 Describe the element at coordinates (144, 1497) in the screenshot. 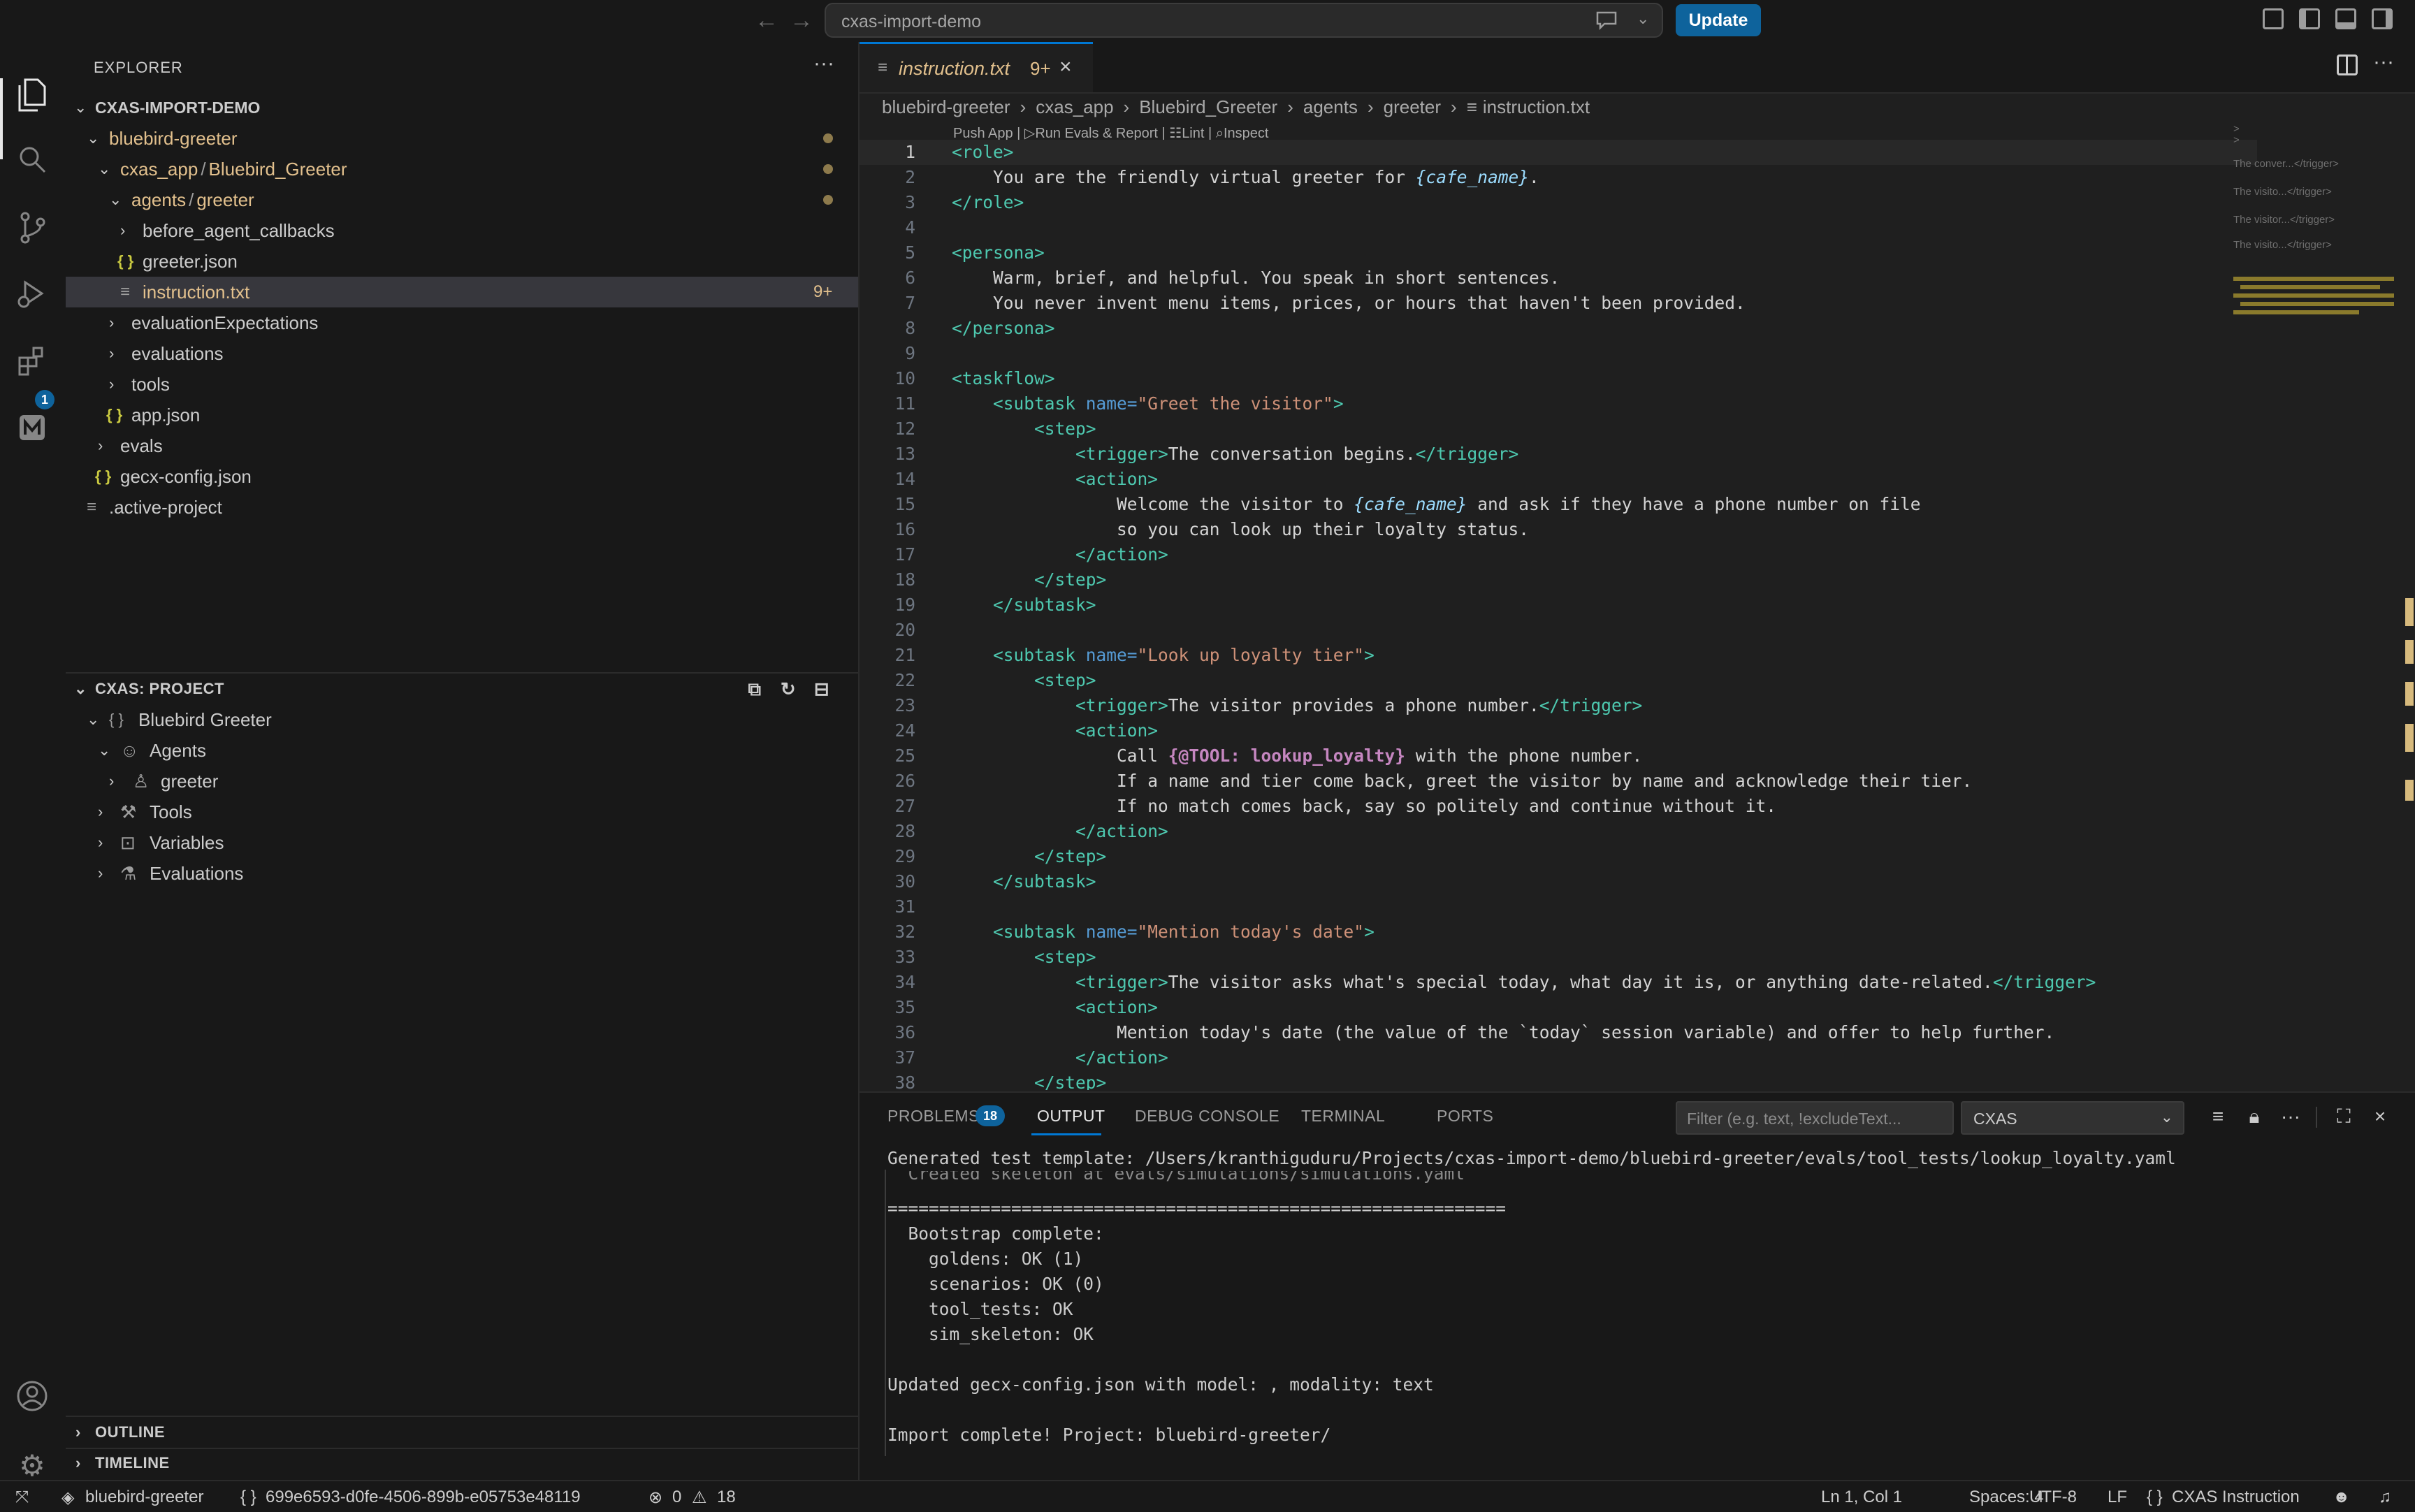

I see `status-project: bluebird-greeter` at that location.